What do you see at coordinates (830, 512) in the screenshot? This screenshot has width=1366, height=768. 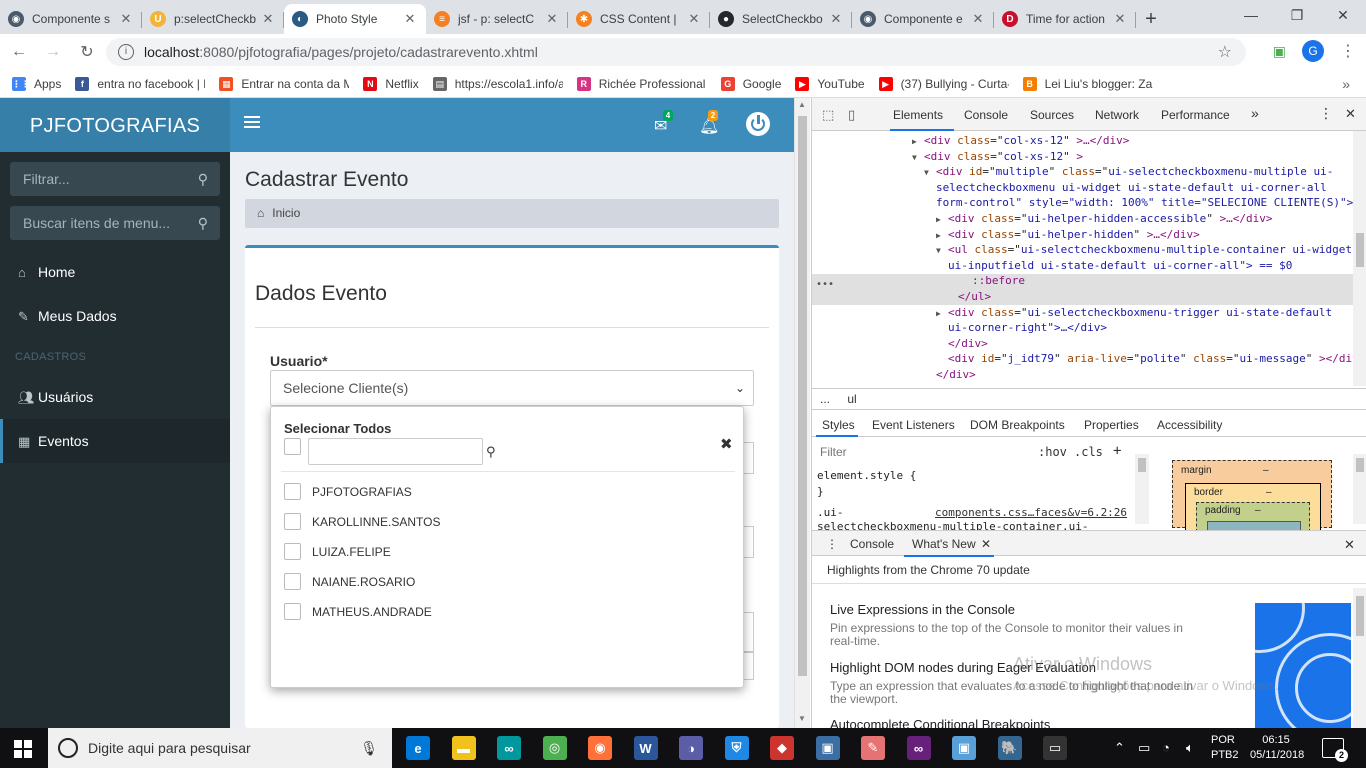 I see `css-rule-selector: .ui-` at bounding box center [830, 512].